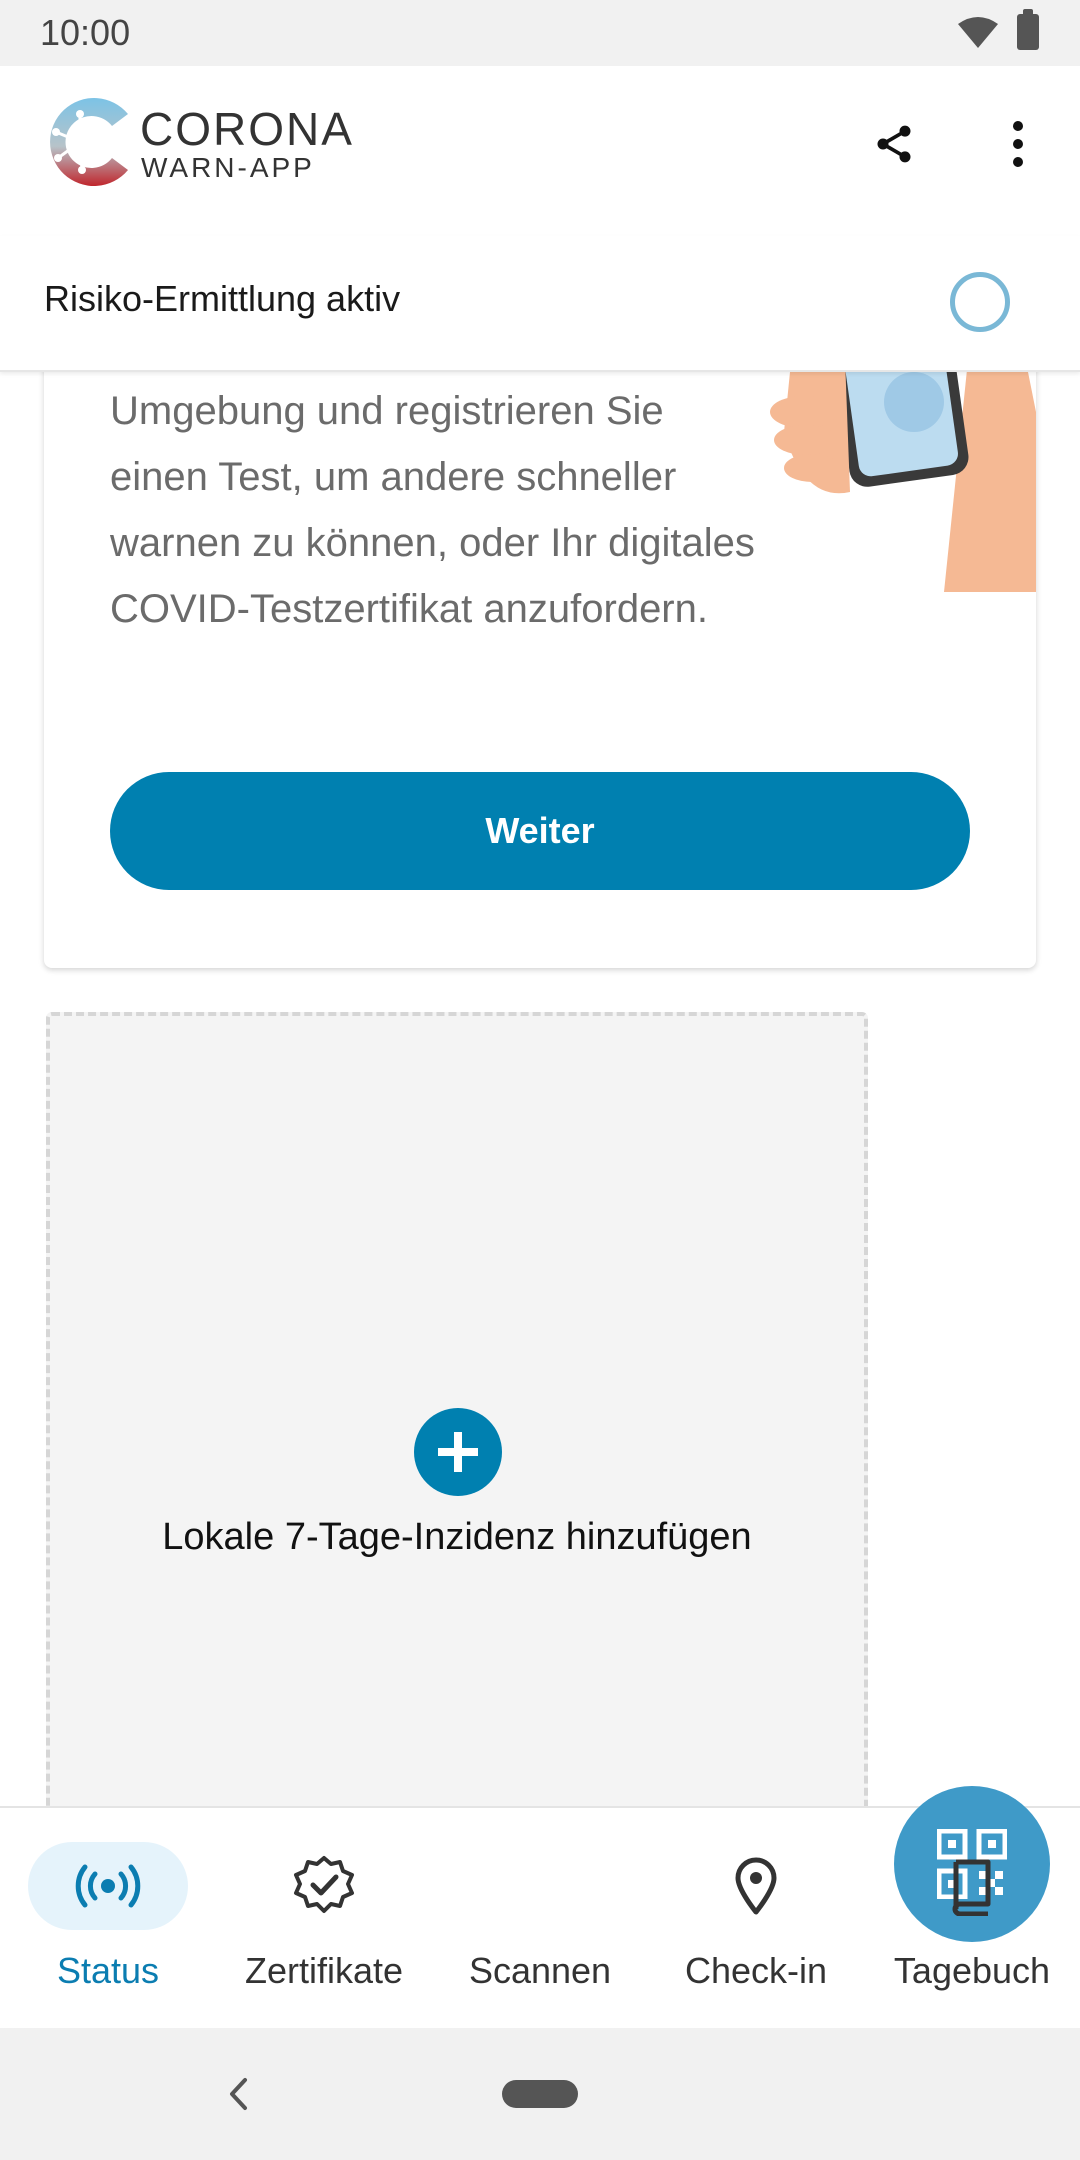  What do you see at coordinates (540, 831) in the screenshot?
I see `weiter-button: Weiter` at bounding box center [540, 831].